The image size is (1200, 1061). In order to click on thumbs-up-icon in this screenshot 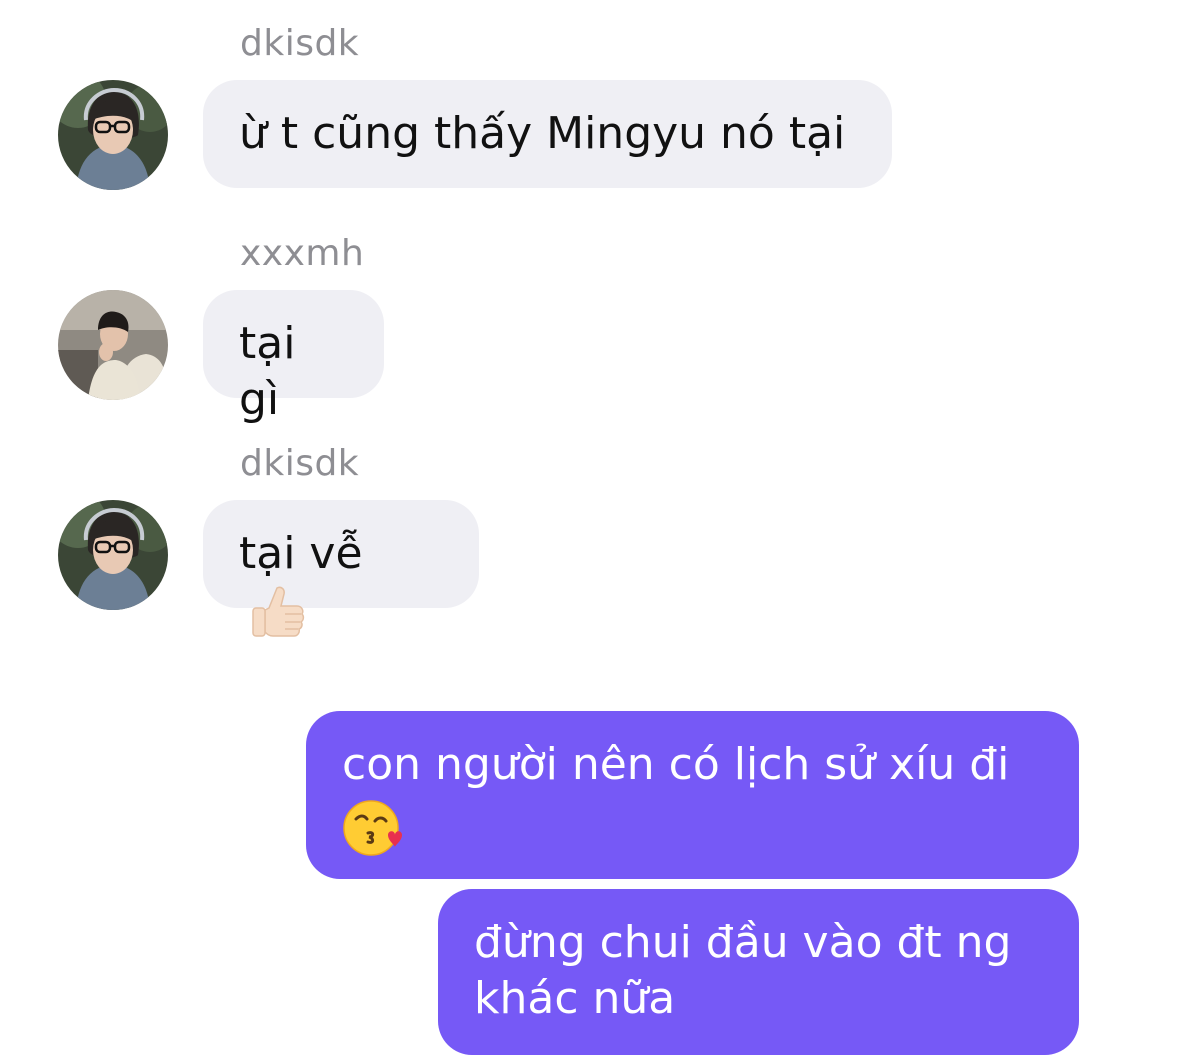, I will do `click(277, 619)`.